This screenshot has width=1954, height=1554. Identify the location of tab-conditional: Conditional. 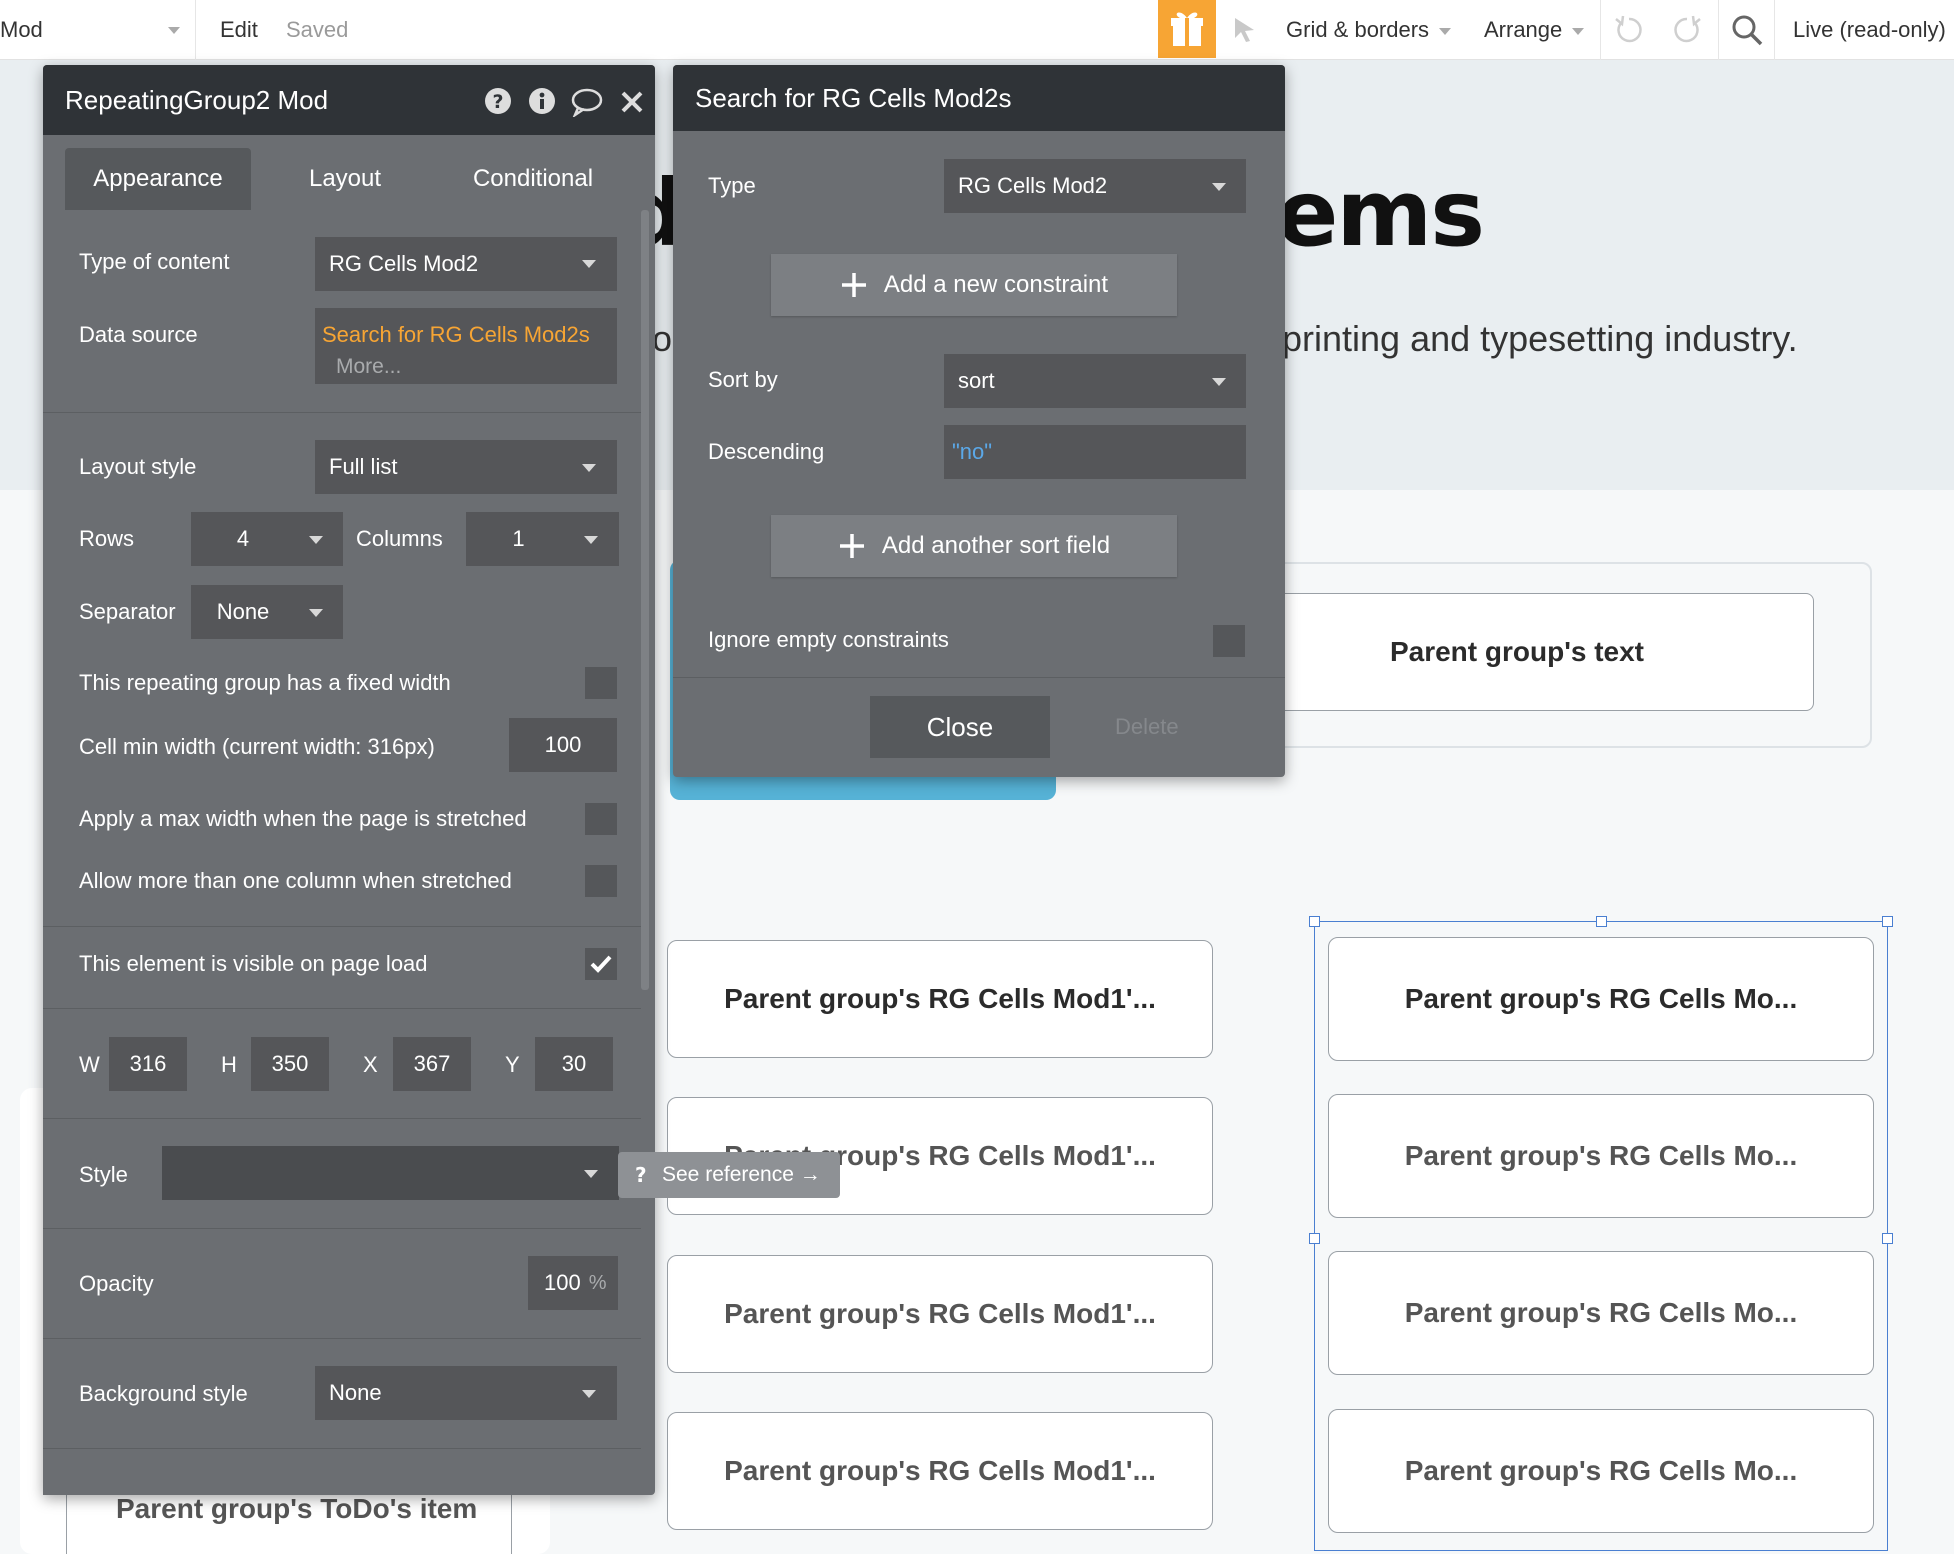
(533, 179).